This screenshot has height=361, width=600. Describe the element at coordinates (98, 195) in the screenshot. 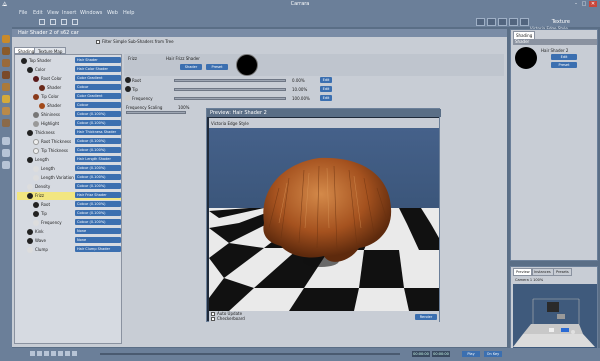

I see `tree-dropdown: Hair Frizz Shader` at that location.